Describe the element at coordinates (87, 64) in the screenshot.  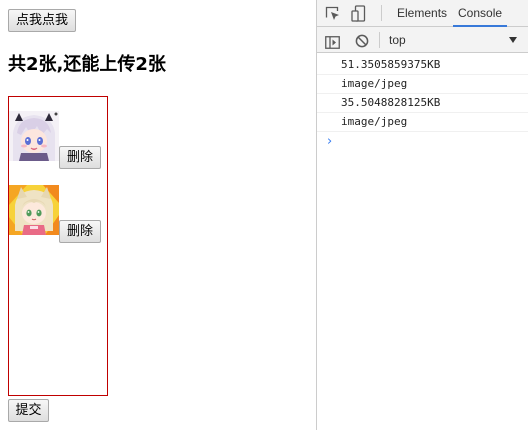
I see `upload-count-heading: 共2张,还能上传2张` at that location.